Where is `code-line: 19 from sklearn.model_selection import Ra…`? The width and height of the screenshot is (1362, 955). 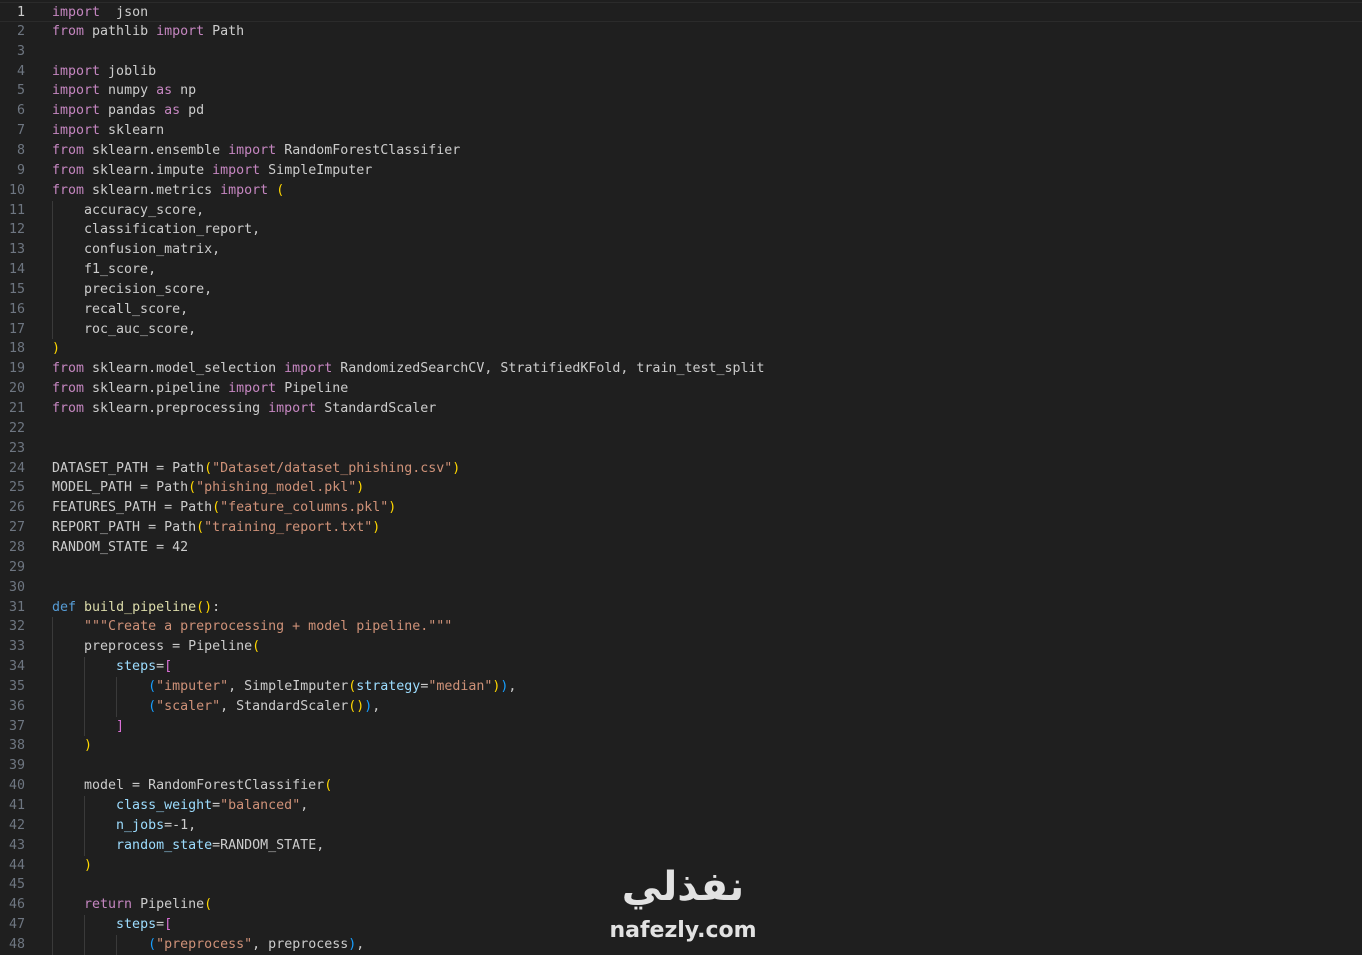 code-line: 19 from sklearn.model_selection import Ra… is located at coordinates (681, 369).